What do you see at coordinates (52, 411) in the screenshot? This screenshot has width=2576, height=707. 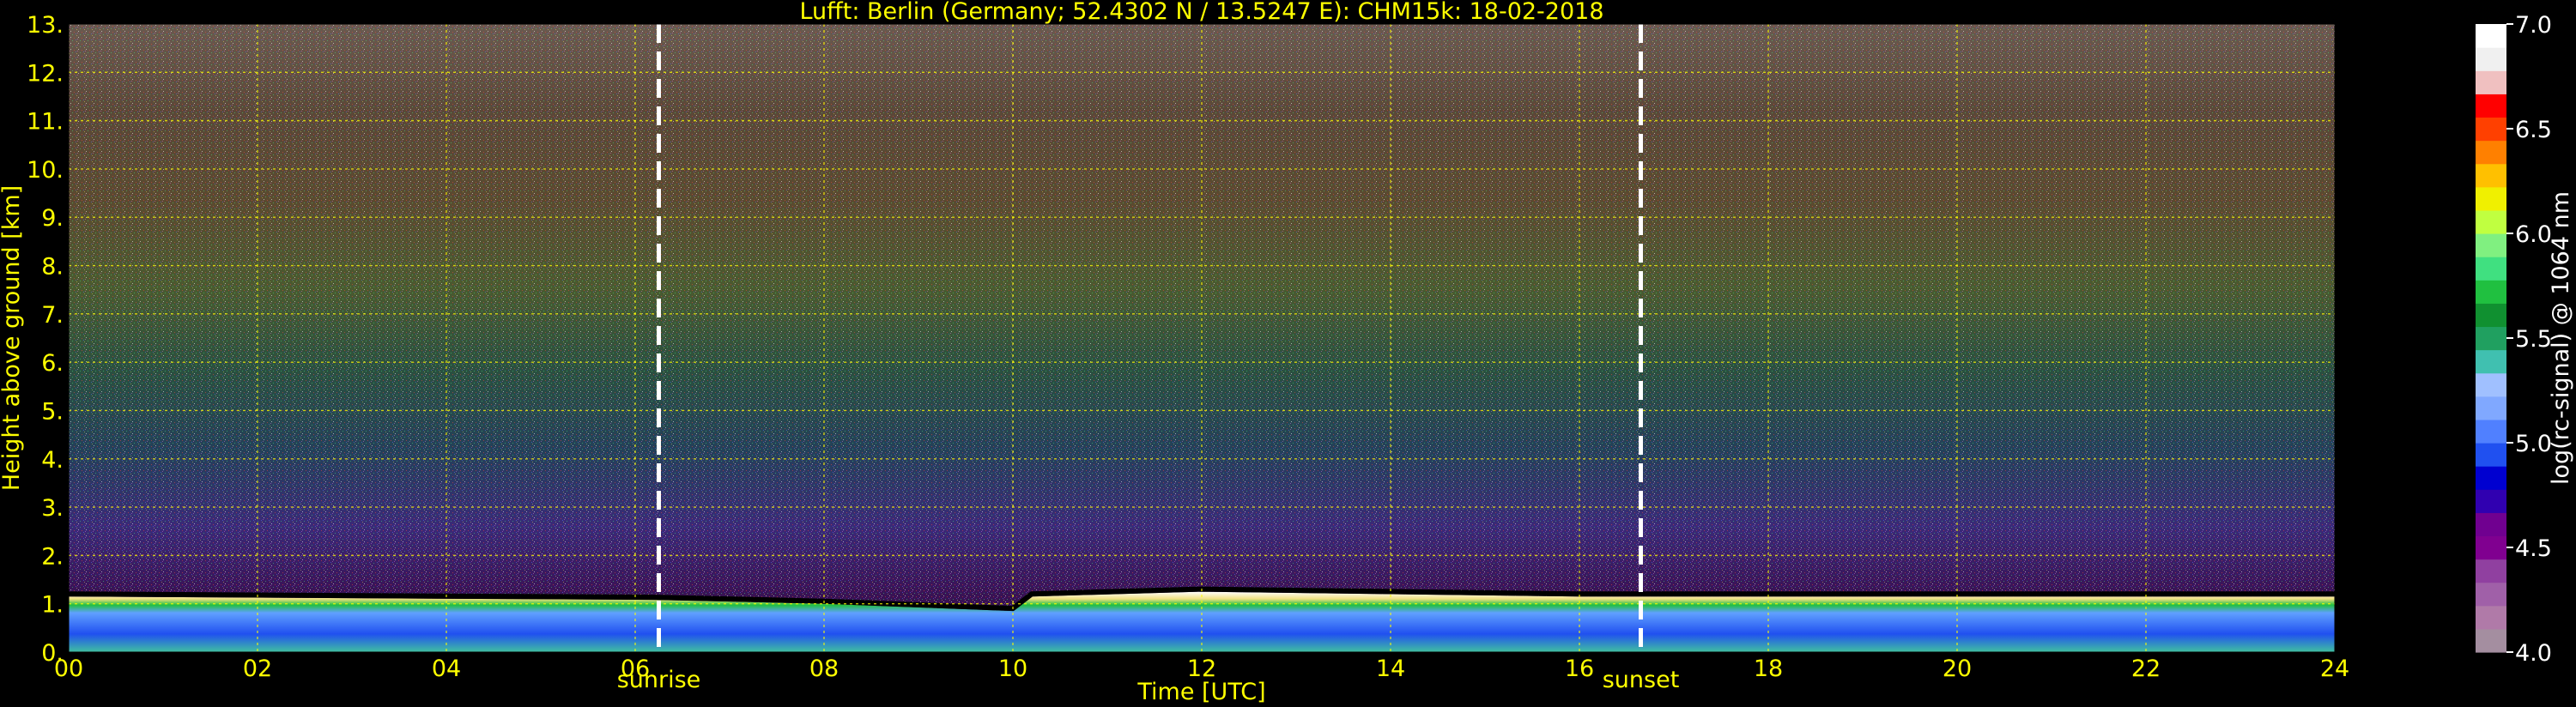 I see `y-tick-label: 5.` at bounding box center [52, 411].